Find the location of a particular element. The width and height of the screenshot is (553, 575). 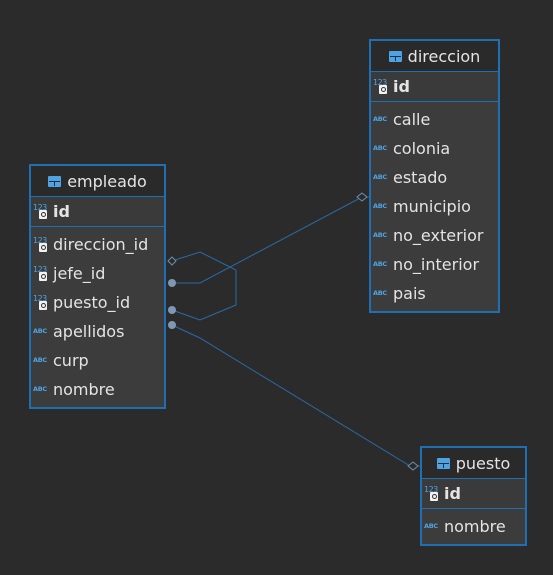

column-row: ABC colonia is located at coordinates (434, 148).